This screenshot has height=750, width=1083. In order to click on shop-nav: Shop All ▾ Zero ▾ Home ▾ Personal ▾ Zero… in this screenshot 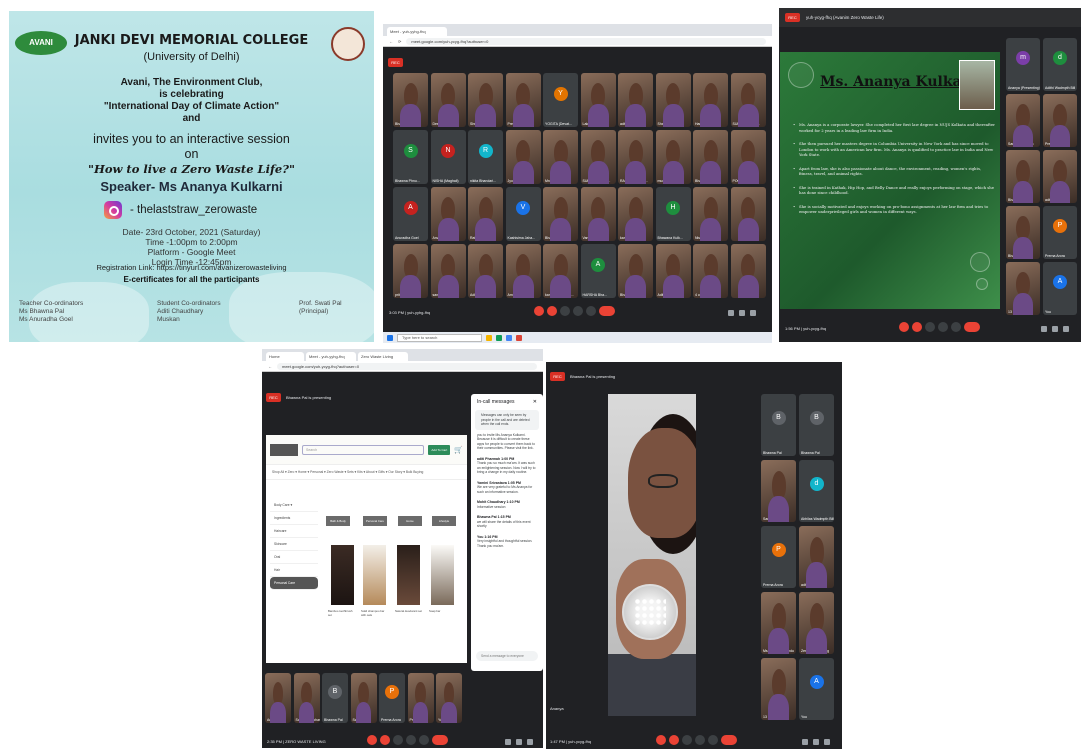, I will do `click(366, 472)`.